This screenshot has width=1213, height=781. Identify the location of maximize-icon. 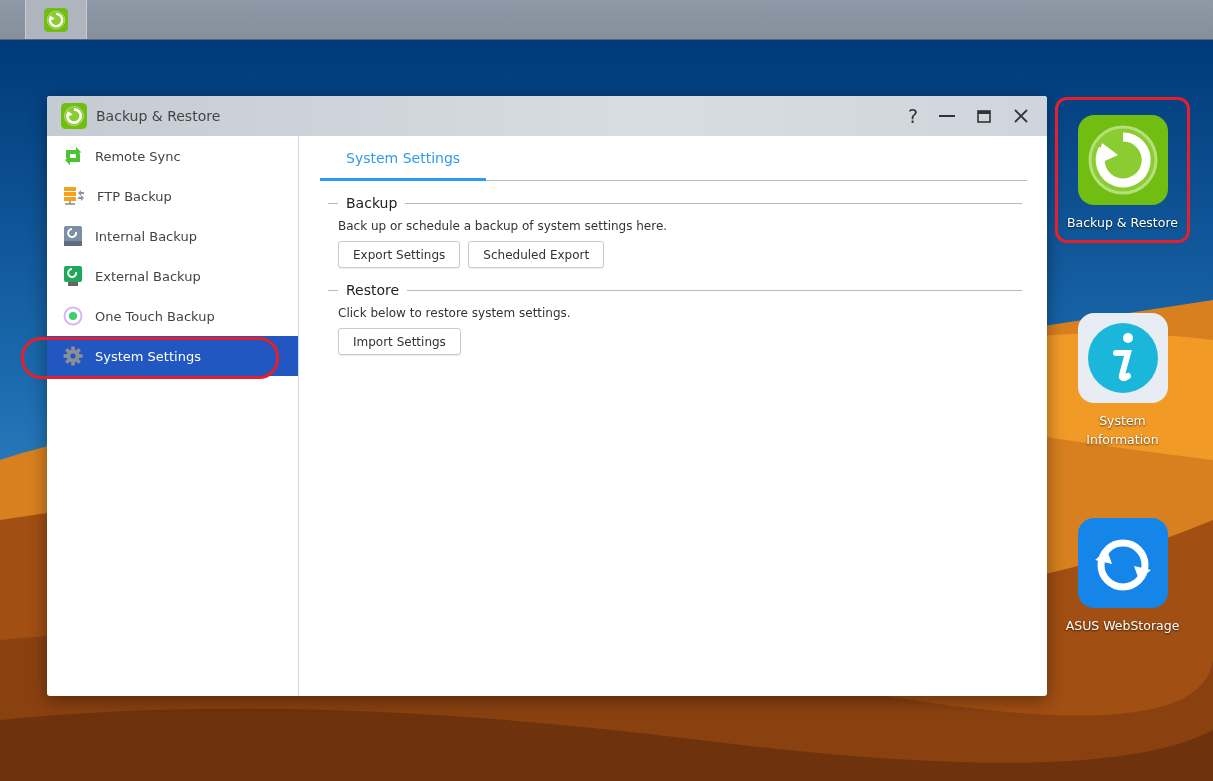
(984, 116).